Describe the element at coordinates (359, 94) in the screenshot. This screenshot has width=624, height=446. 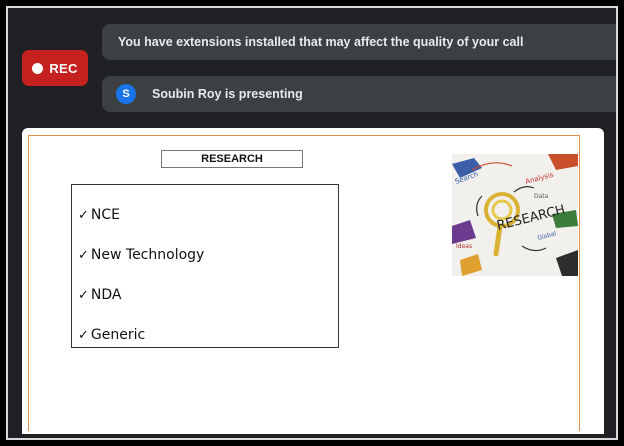
I see `presenting-banner: S Soubin Roy is presenting` at that location.